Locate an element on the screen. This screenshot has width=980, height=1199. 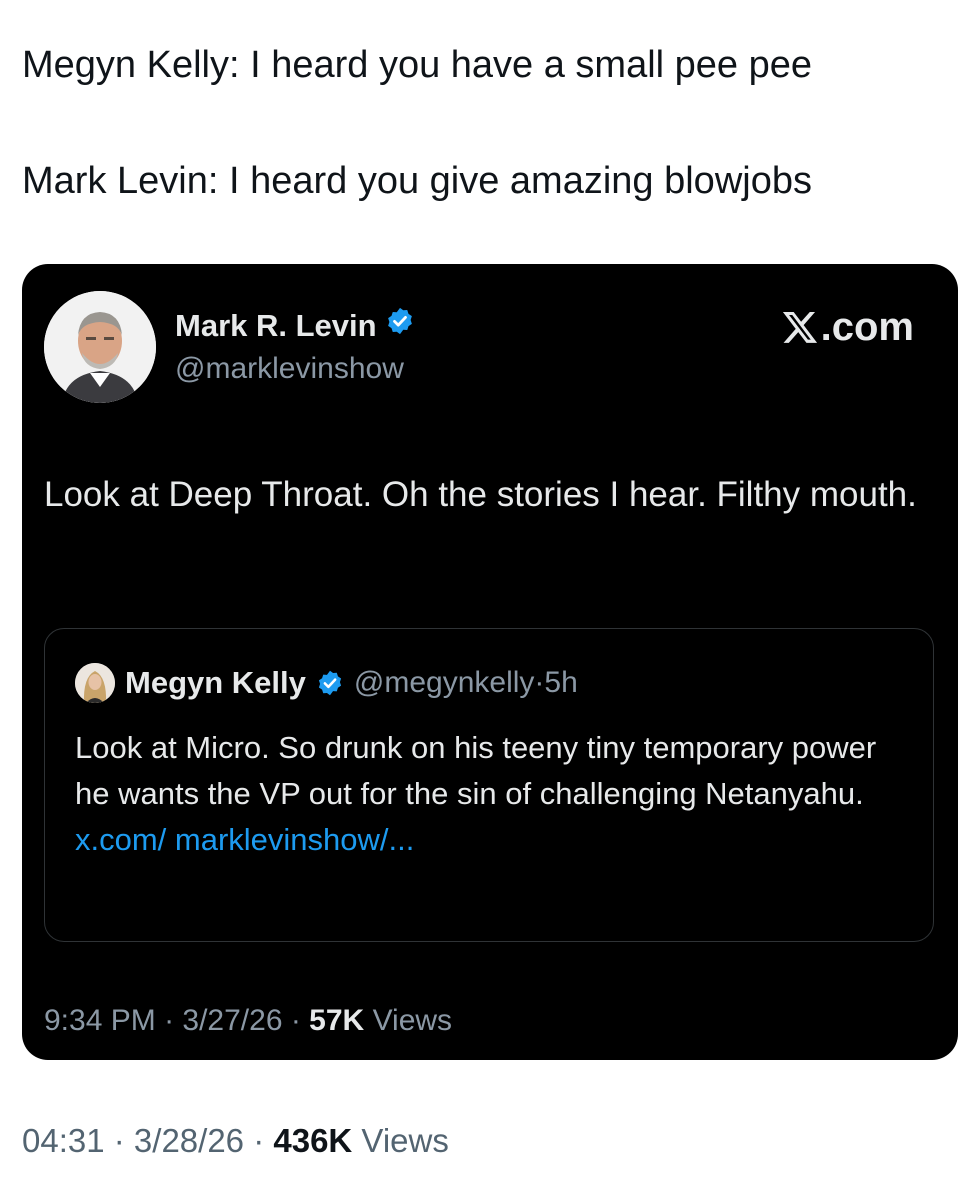
tweet-views-label: Views is located at coordinates (412, 1020).